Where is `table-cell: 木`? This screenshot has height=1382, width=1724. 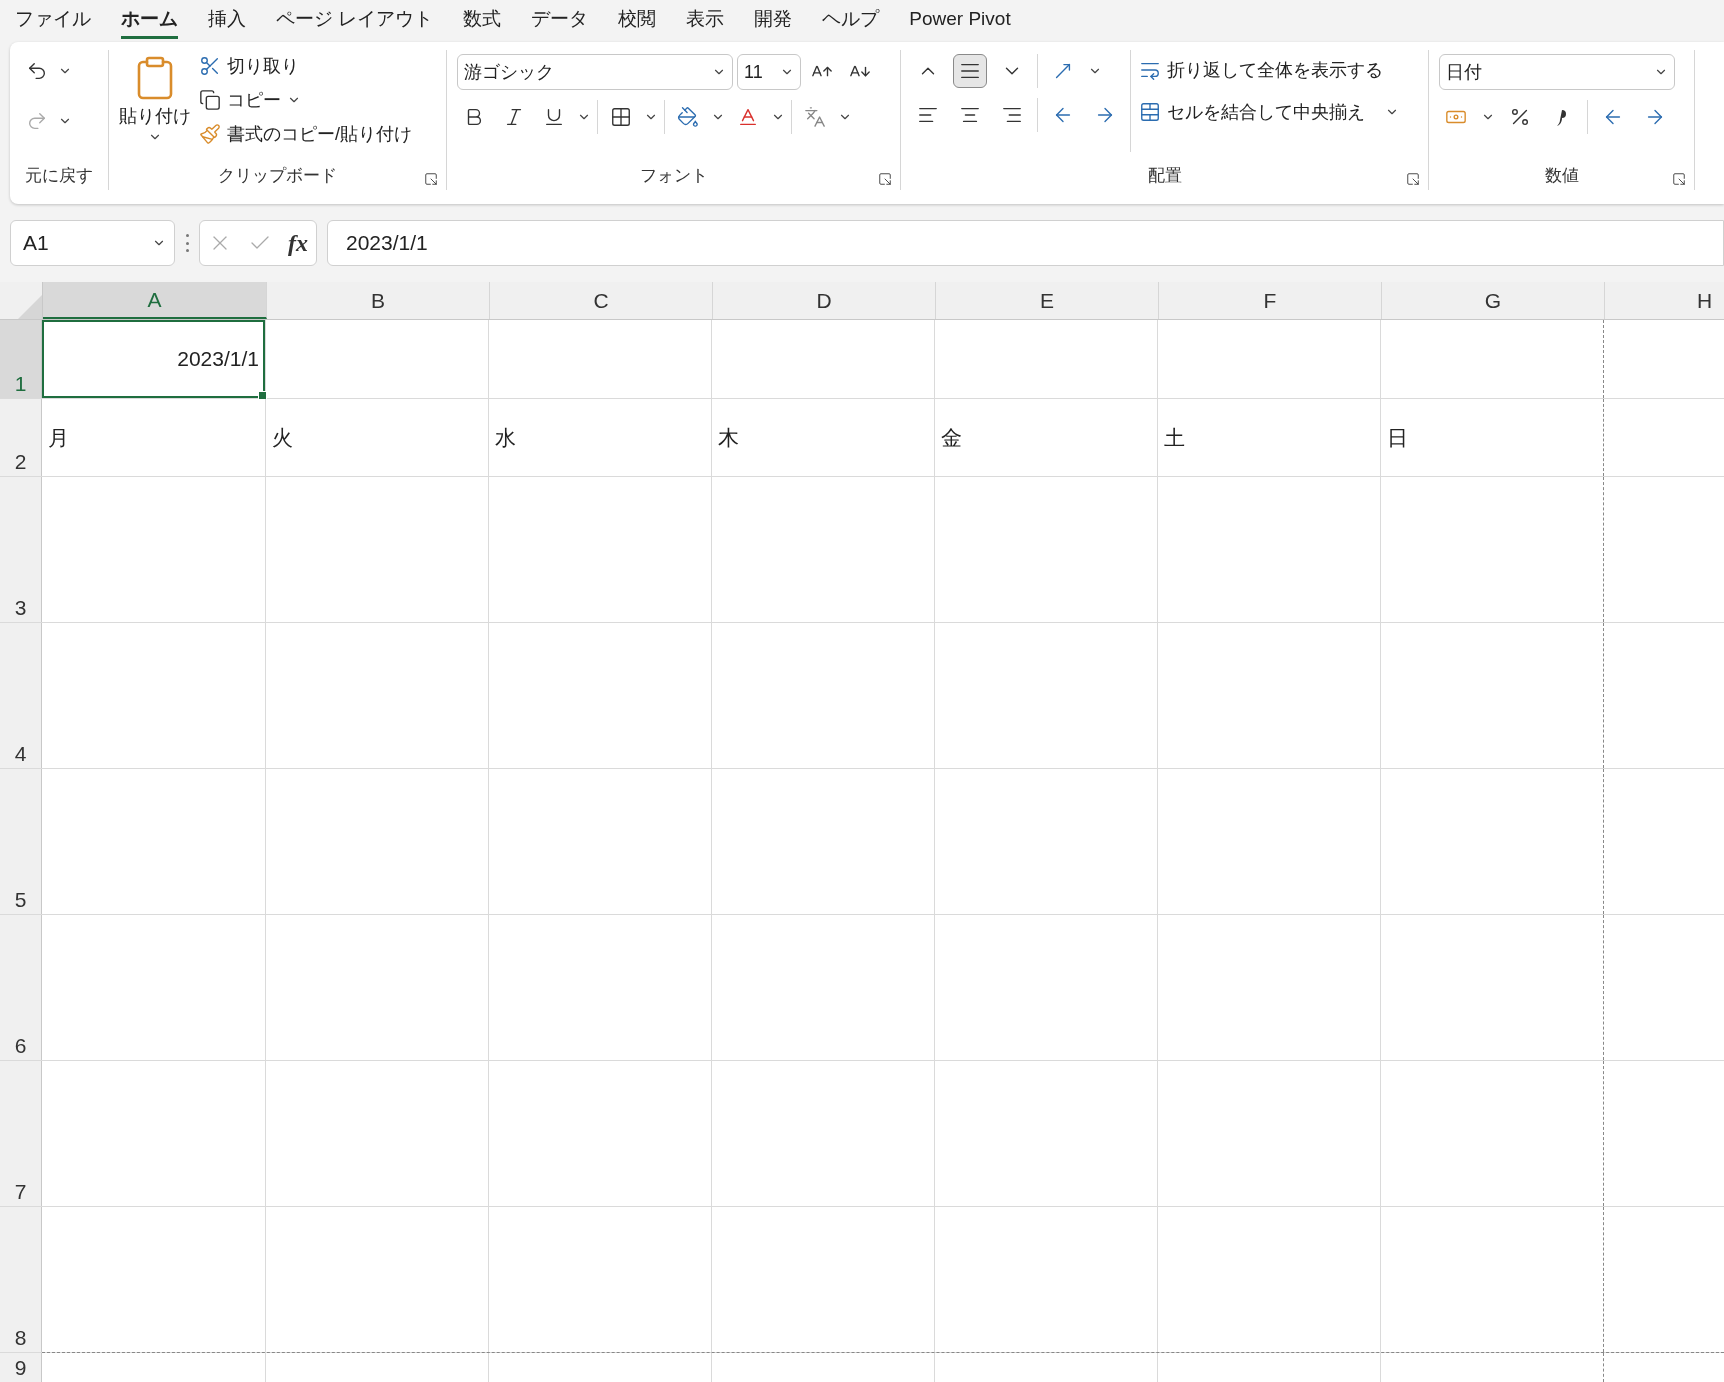
table-cell: 木 is located at coordinates (823, 437).